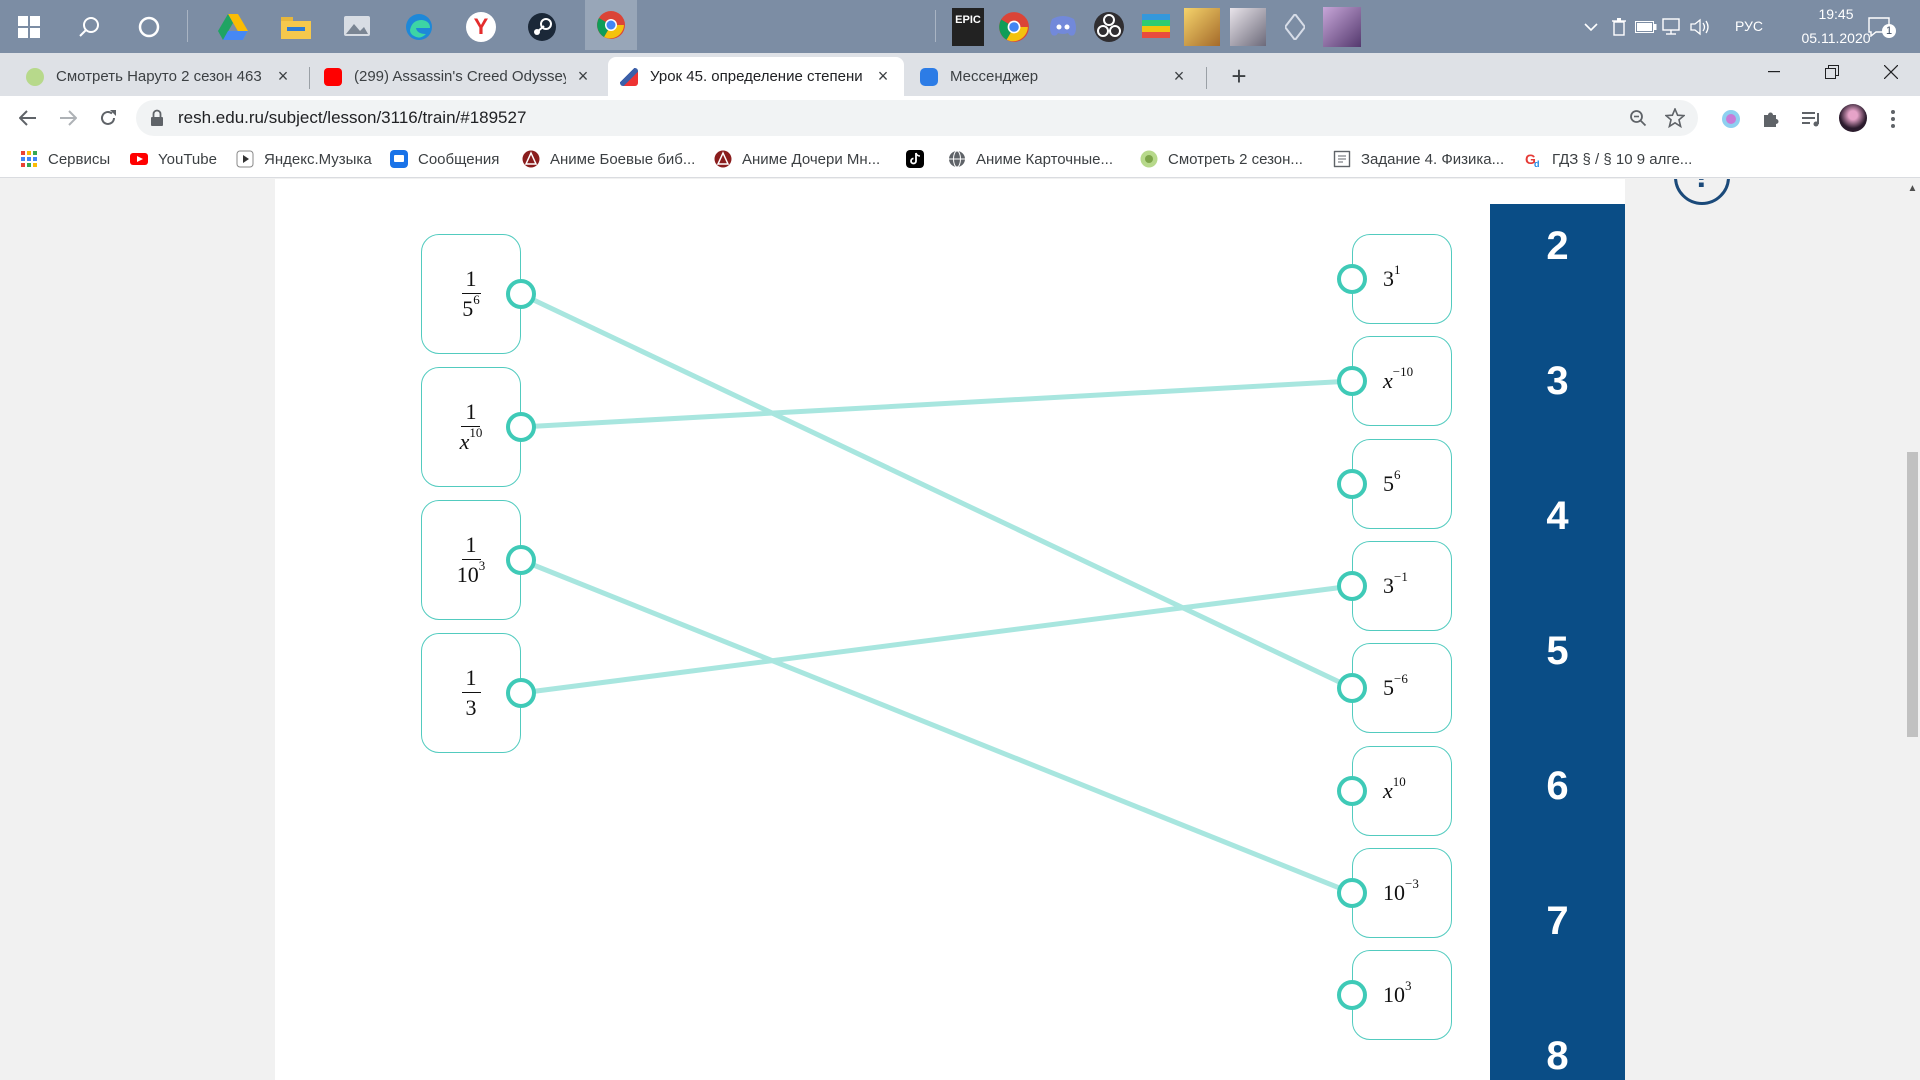 This screenshot has height=1080, width=1920. Describe the element at coordinates (159, 76) in the screenshot. I see `tab-naruto: Смотреть Наруто 2 сезон 463 се ×` at that location.